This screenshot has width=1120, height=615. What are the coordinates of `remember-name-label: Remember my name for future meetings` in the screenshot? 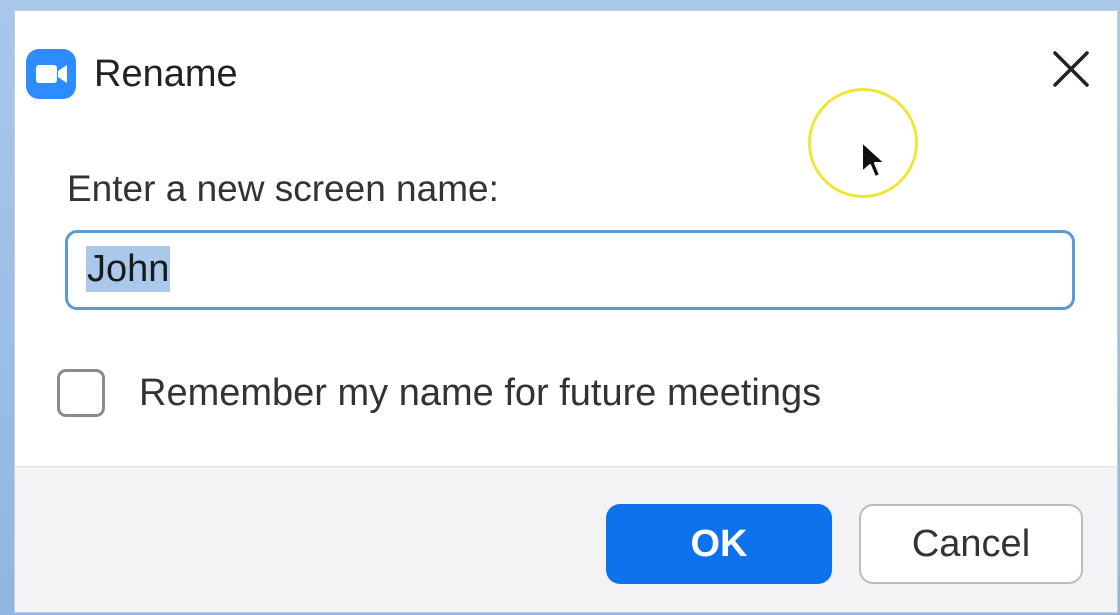 It's located at (480, 393).